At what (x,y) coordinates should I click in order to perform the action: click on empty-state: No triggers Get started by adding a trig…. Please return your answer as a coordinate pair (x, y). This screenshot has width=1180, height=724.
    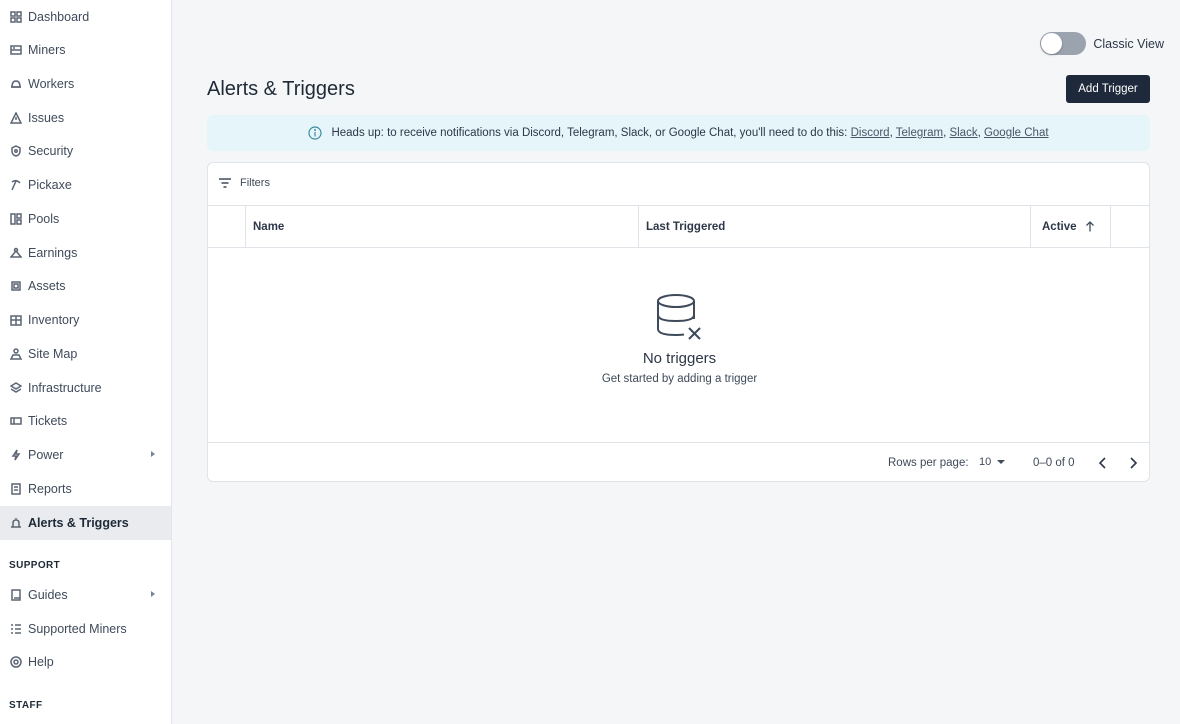
    Looking at the image, I should click on (678, 339).